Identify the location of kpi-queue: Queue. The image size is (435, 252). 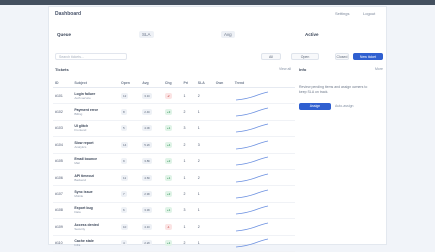
(64, 34).